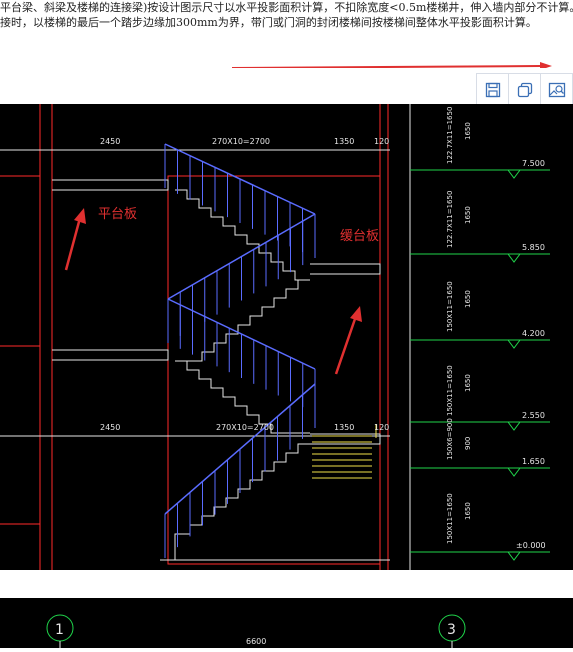 The image size is (573, 652). Describe the element at coordinates (468, 383) in the screenshot. I see `vdim-8: 1650` at that location.